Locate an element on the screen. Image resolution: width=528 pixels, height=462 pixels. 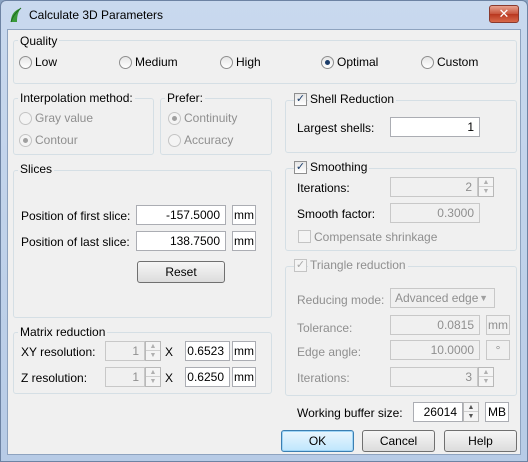
reset-button: Reset is located at coordinates (181, 272).